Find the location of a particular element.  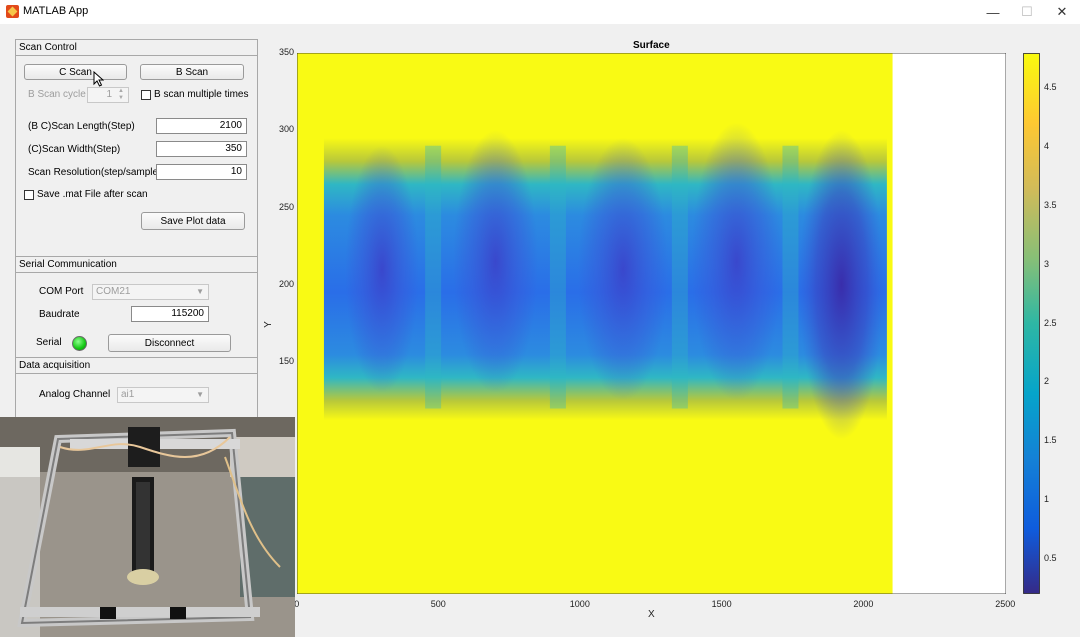

b-scan-cycle-label: B Scan cycle is located at coordinates (57, 94).